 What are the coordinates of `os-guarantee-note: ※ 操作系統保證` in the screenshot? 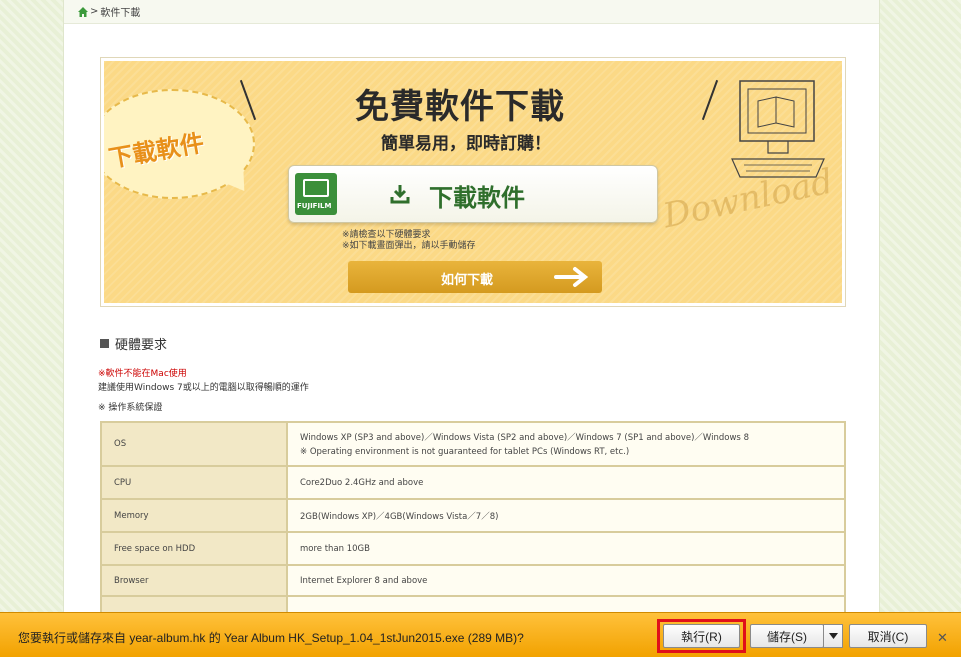 It's located at (130, 408).